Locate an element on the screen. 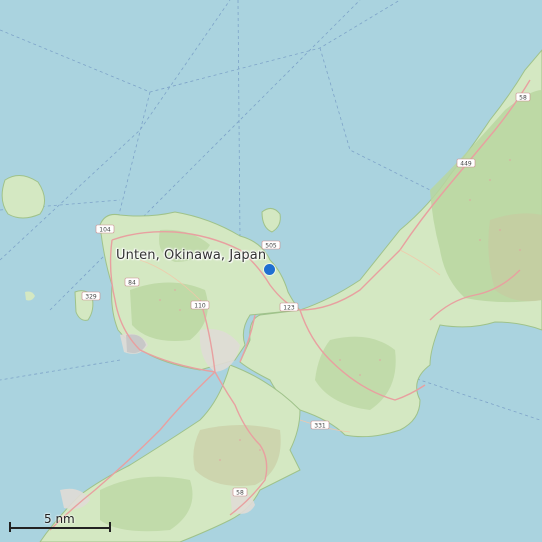  road-ref-58-label: 58 is located at coordinates (523, 98).